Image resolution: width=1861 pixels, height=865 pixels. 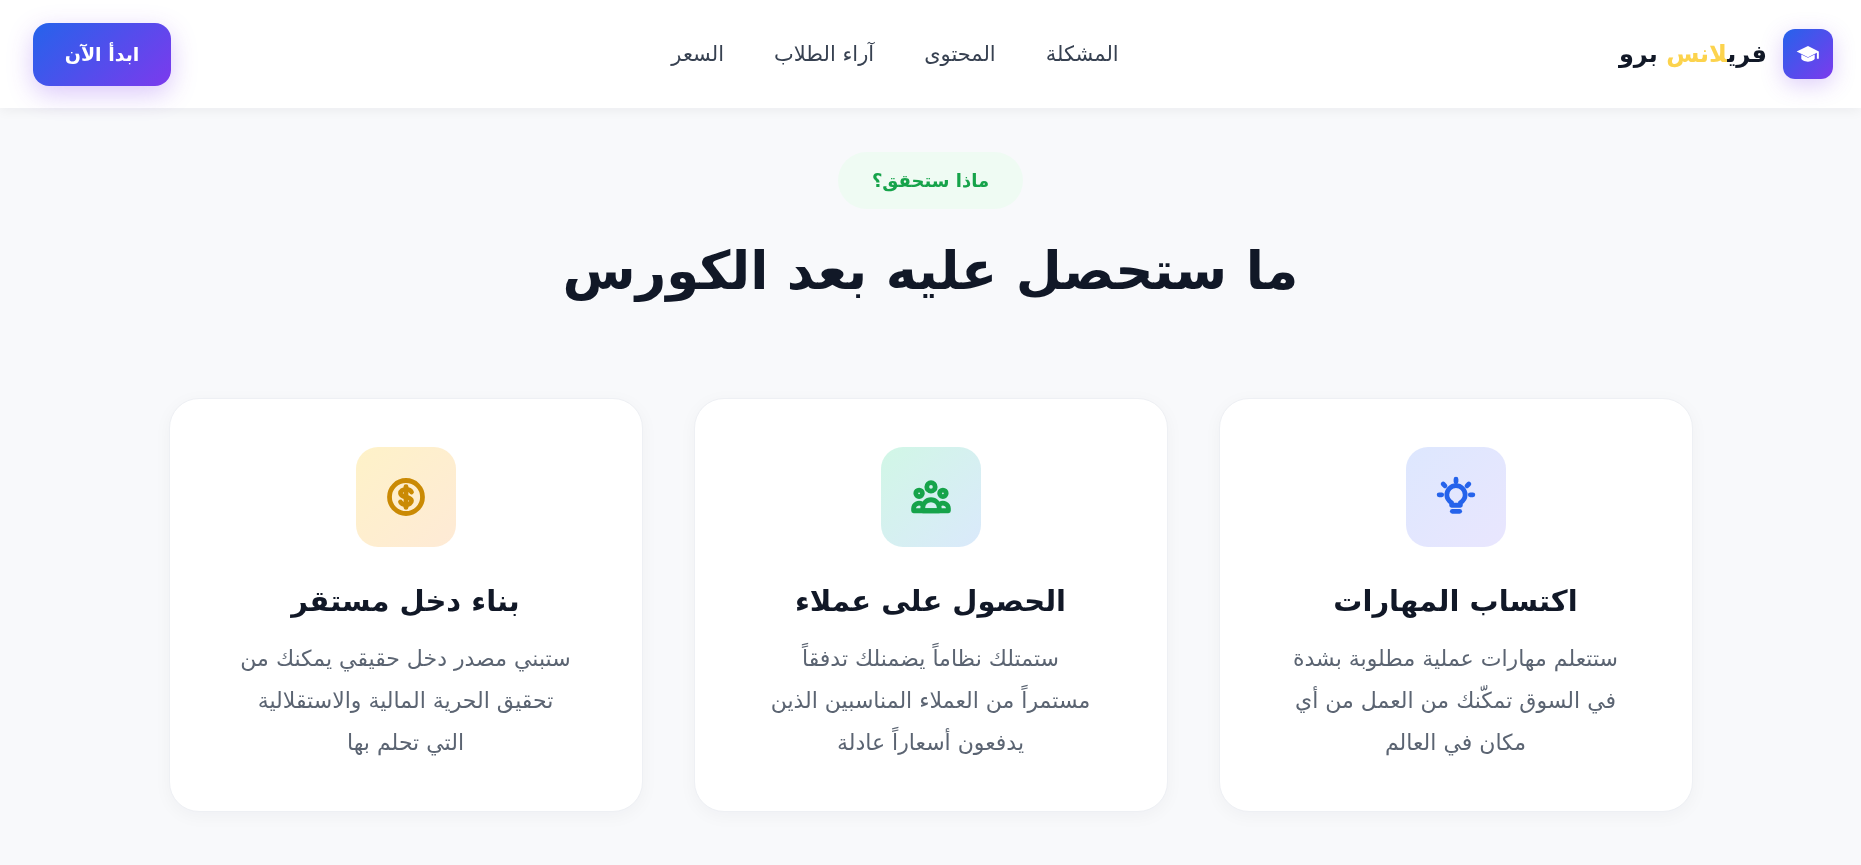 I want to click on nav-link: السعر, so click(x=697, y=54).